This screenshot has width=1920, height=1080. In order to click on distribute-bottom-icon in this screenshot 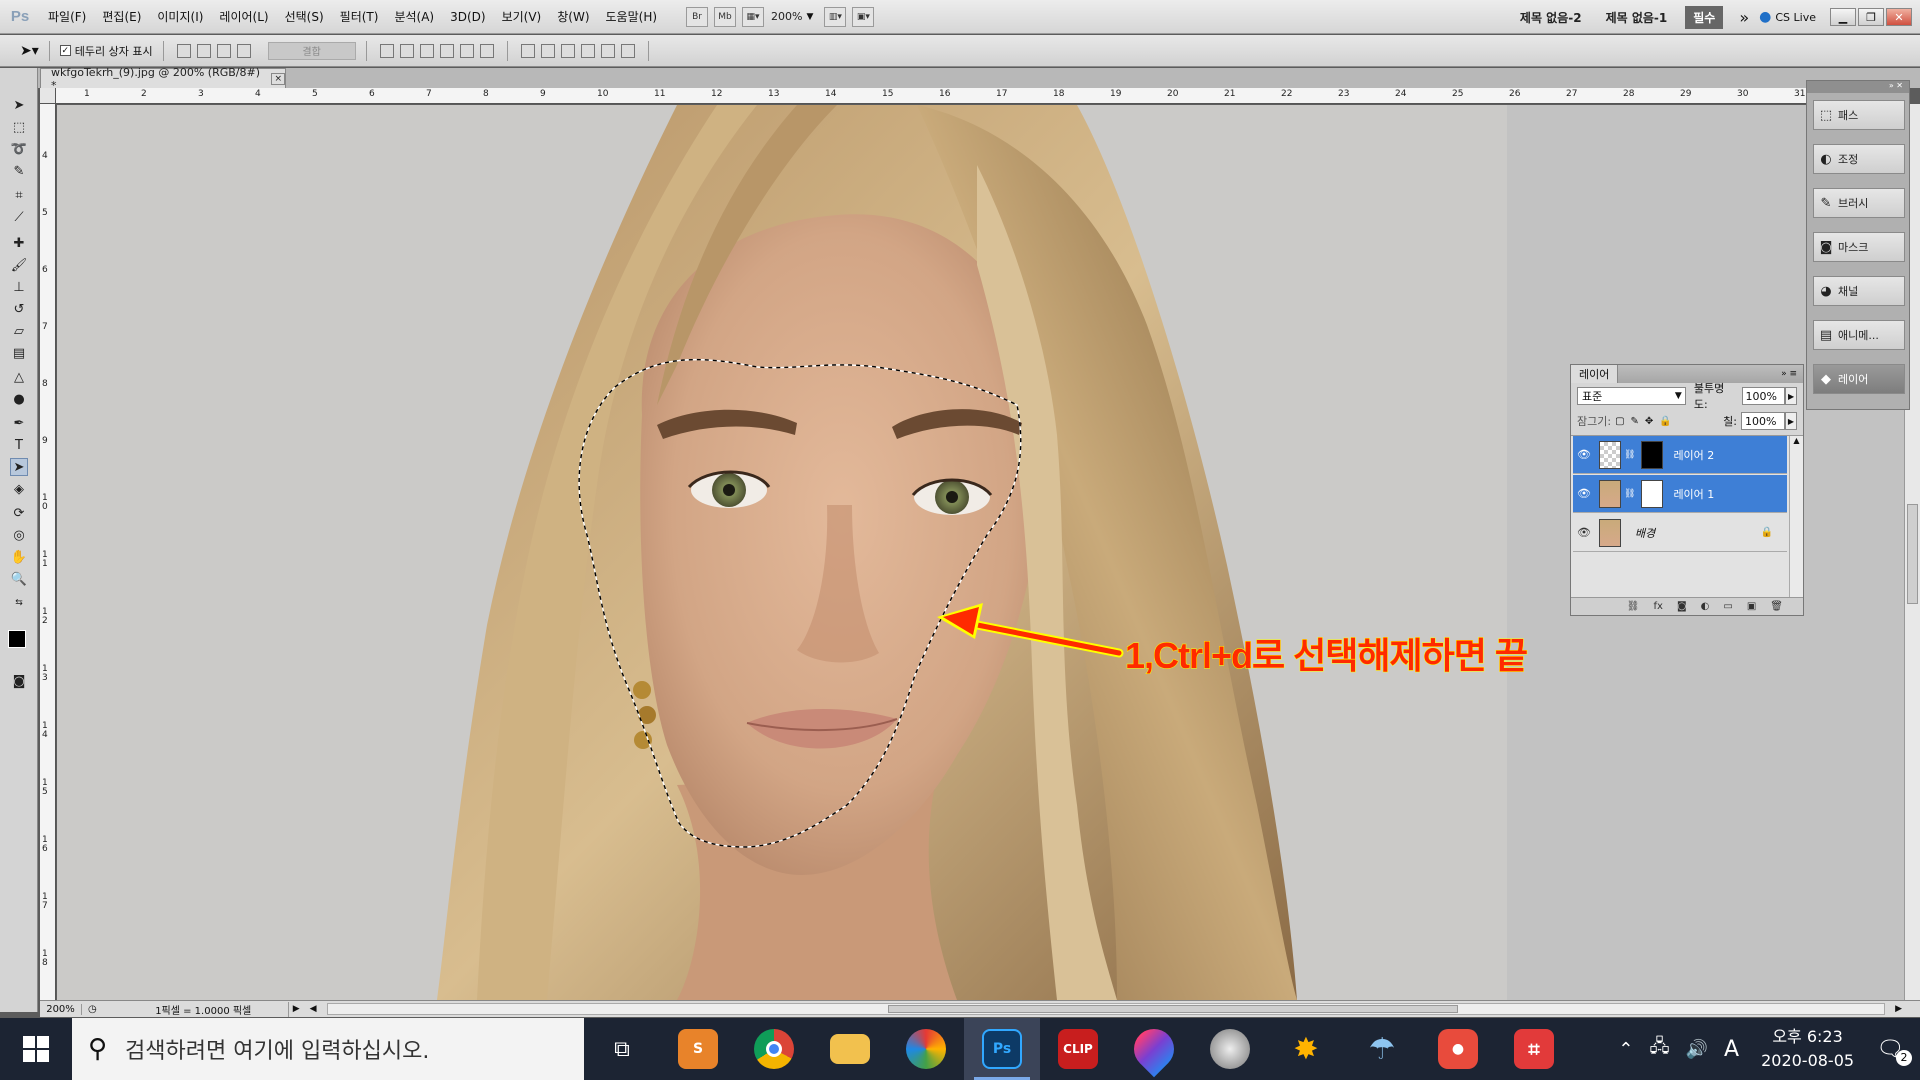, I will do `click(567, 50)`.